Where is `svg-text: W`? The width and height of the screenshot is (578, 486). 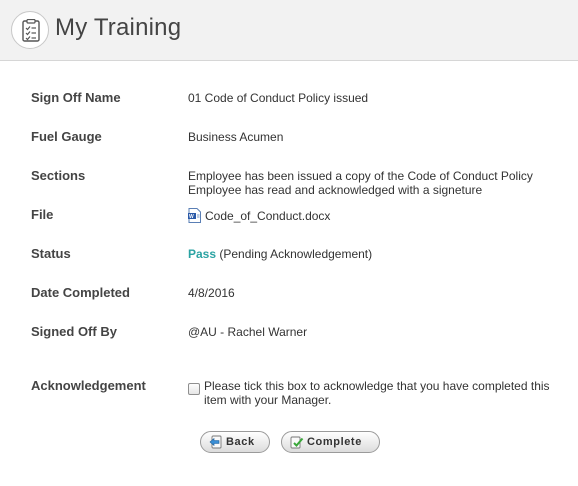 svg-text: W is located at coordinates (191, 217).